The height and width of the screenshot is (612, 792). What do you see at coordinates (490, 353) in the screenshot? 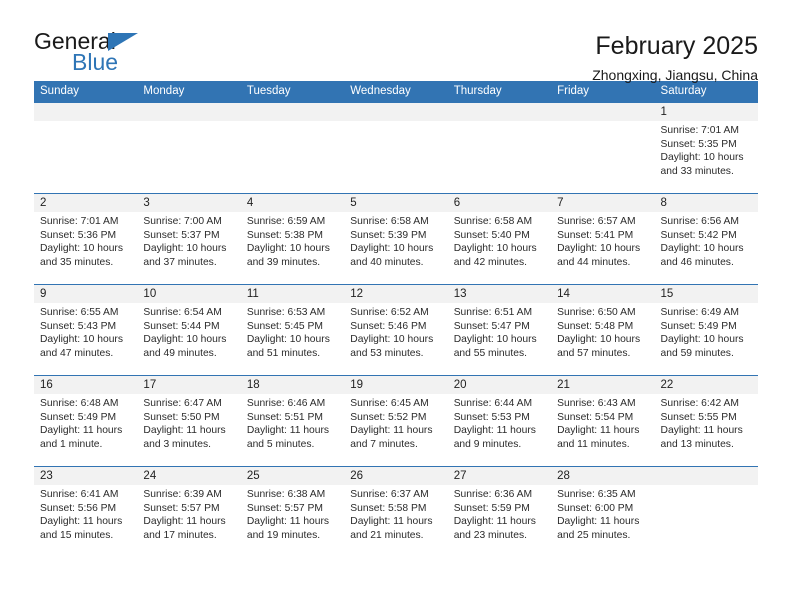
I see `daylight-text-line2: and 55 minutes.` at bounding box center [490, 353].